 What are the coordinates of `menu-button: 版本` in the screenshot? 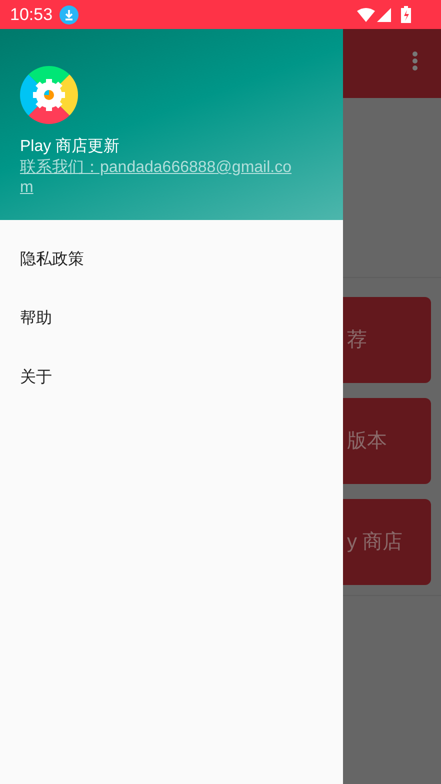 It's located at (387, 441).